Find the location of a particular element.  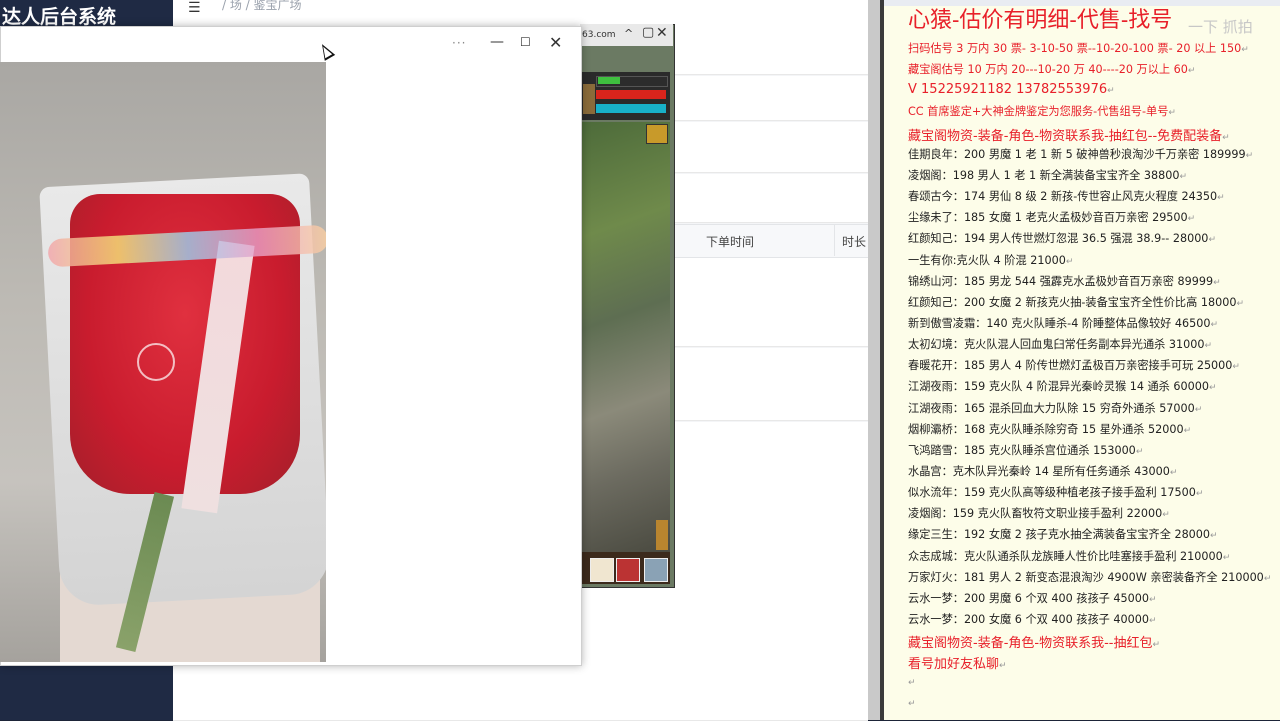

column-duration: 时长 is located at coordinates (854, 241).